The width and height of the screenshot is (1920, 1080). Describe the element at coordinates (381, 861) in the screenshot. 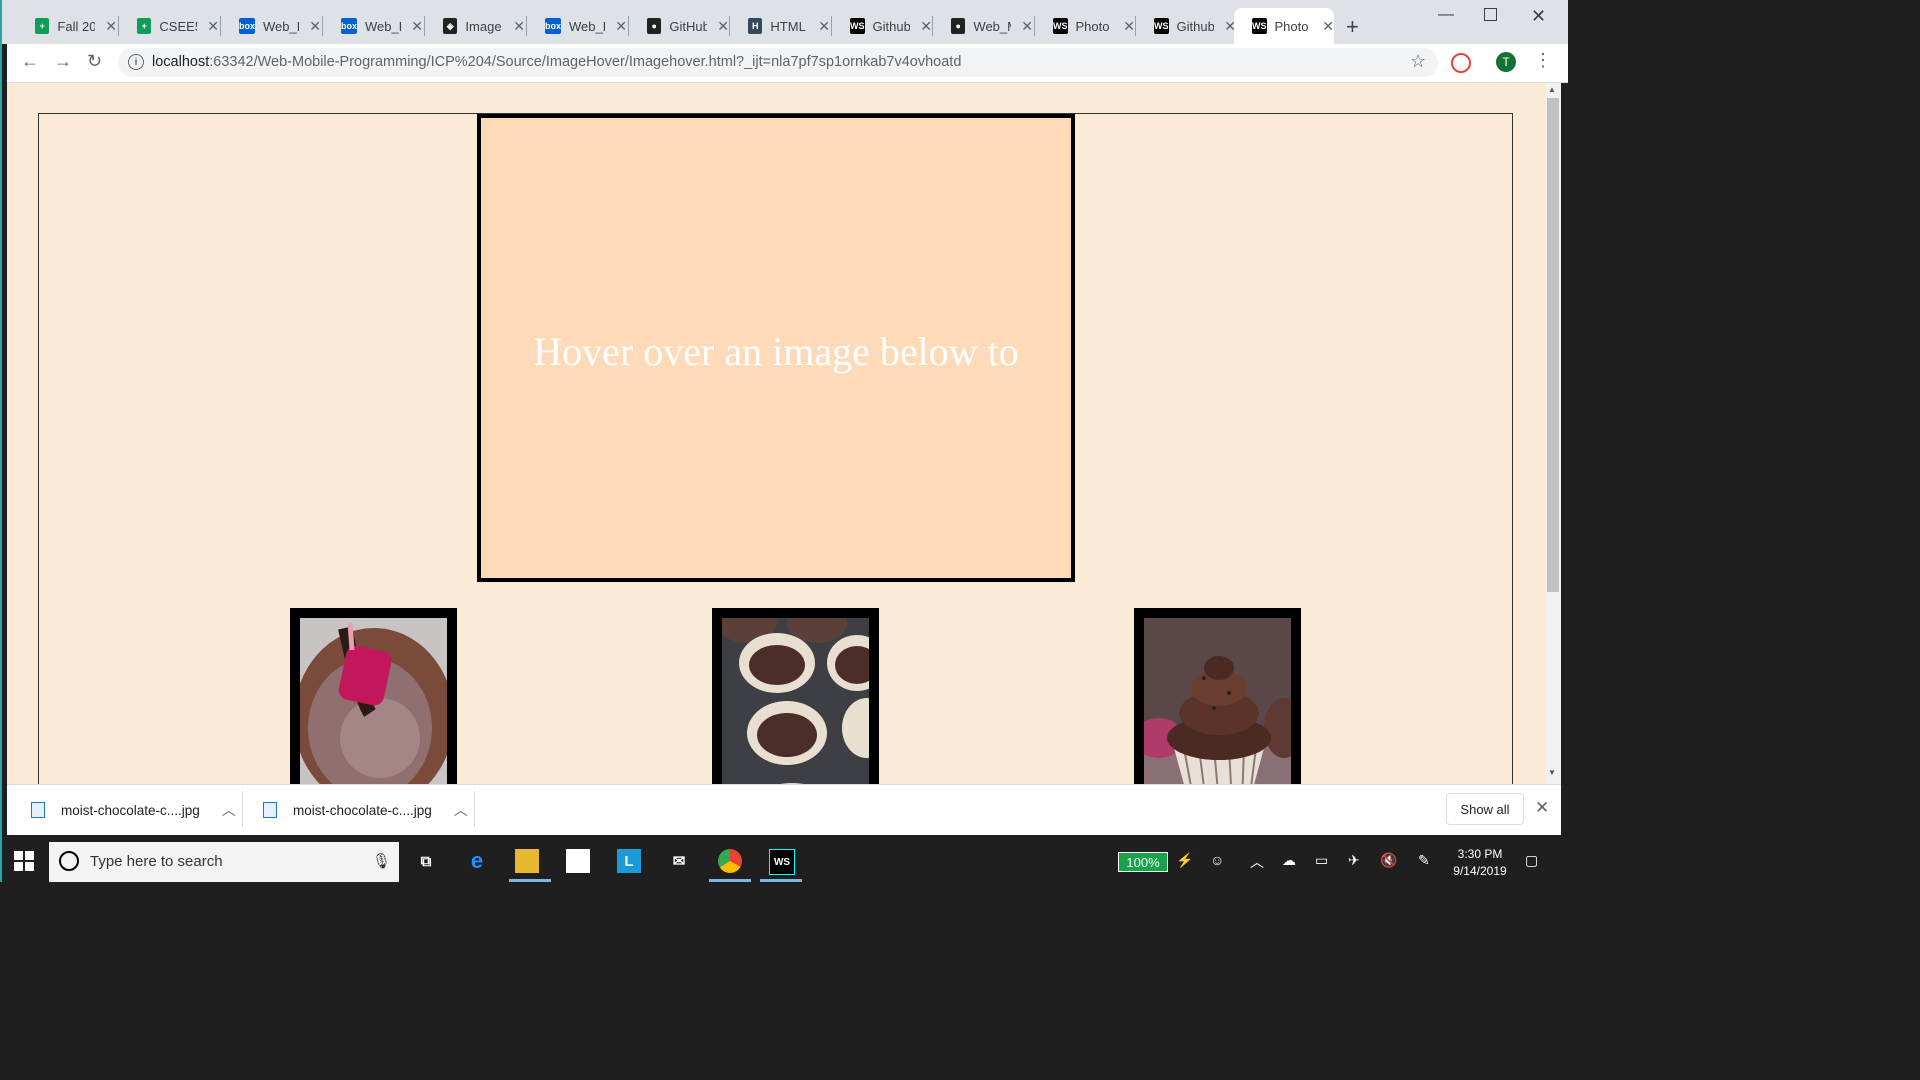

I see `microphone-icon: 🎙` at that location.